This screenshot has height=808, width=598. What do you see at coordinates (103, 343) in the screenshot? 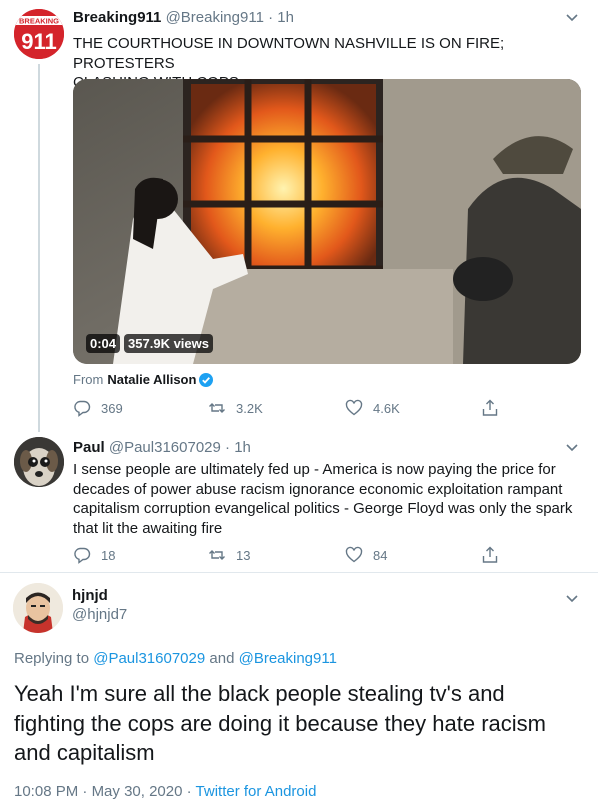
I see `video-duration: 0:04` at bounding box center [103, 343].